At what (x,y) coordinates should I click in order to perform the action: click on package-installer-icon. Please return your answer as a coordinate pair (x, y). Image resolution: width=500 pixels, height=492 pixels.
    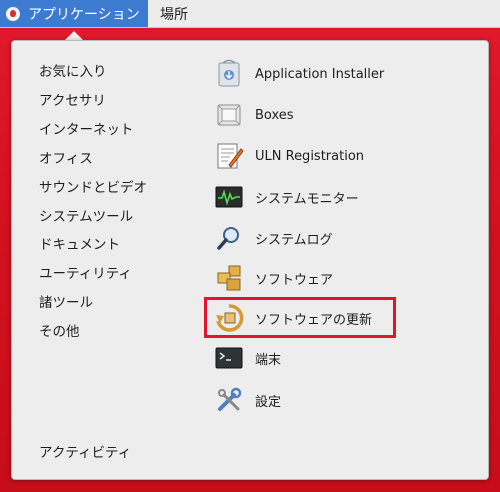
    Looking at the image, I should click on (229, 74).